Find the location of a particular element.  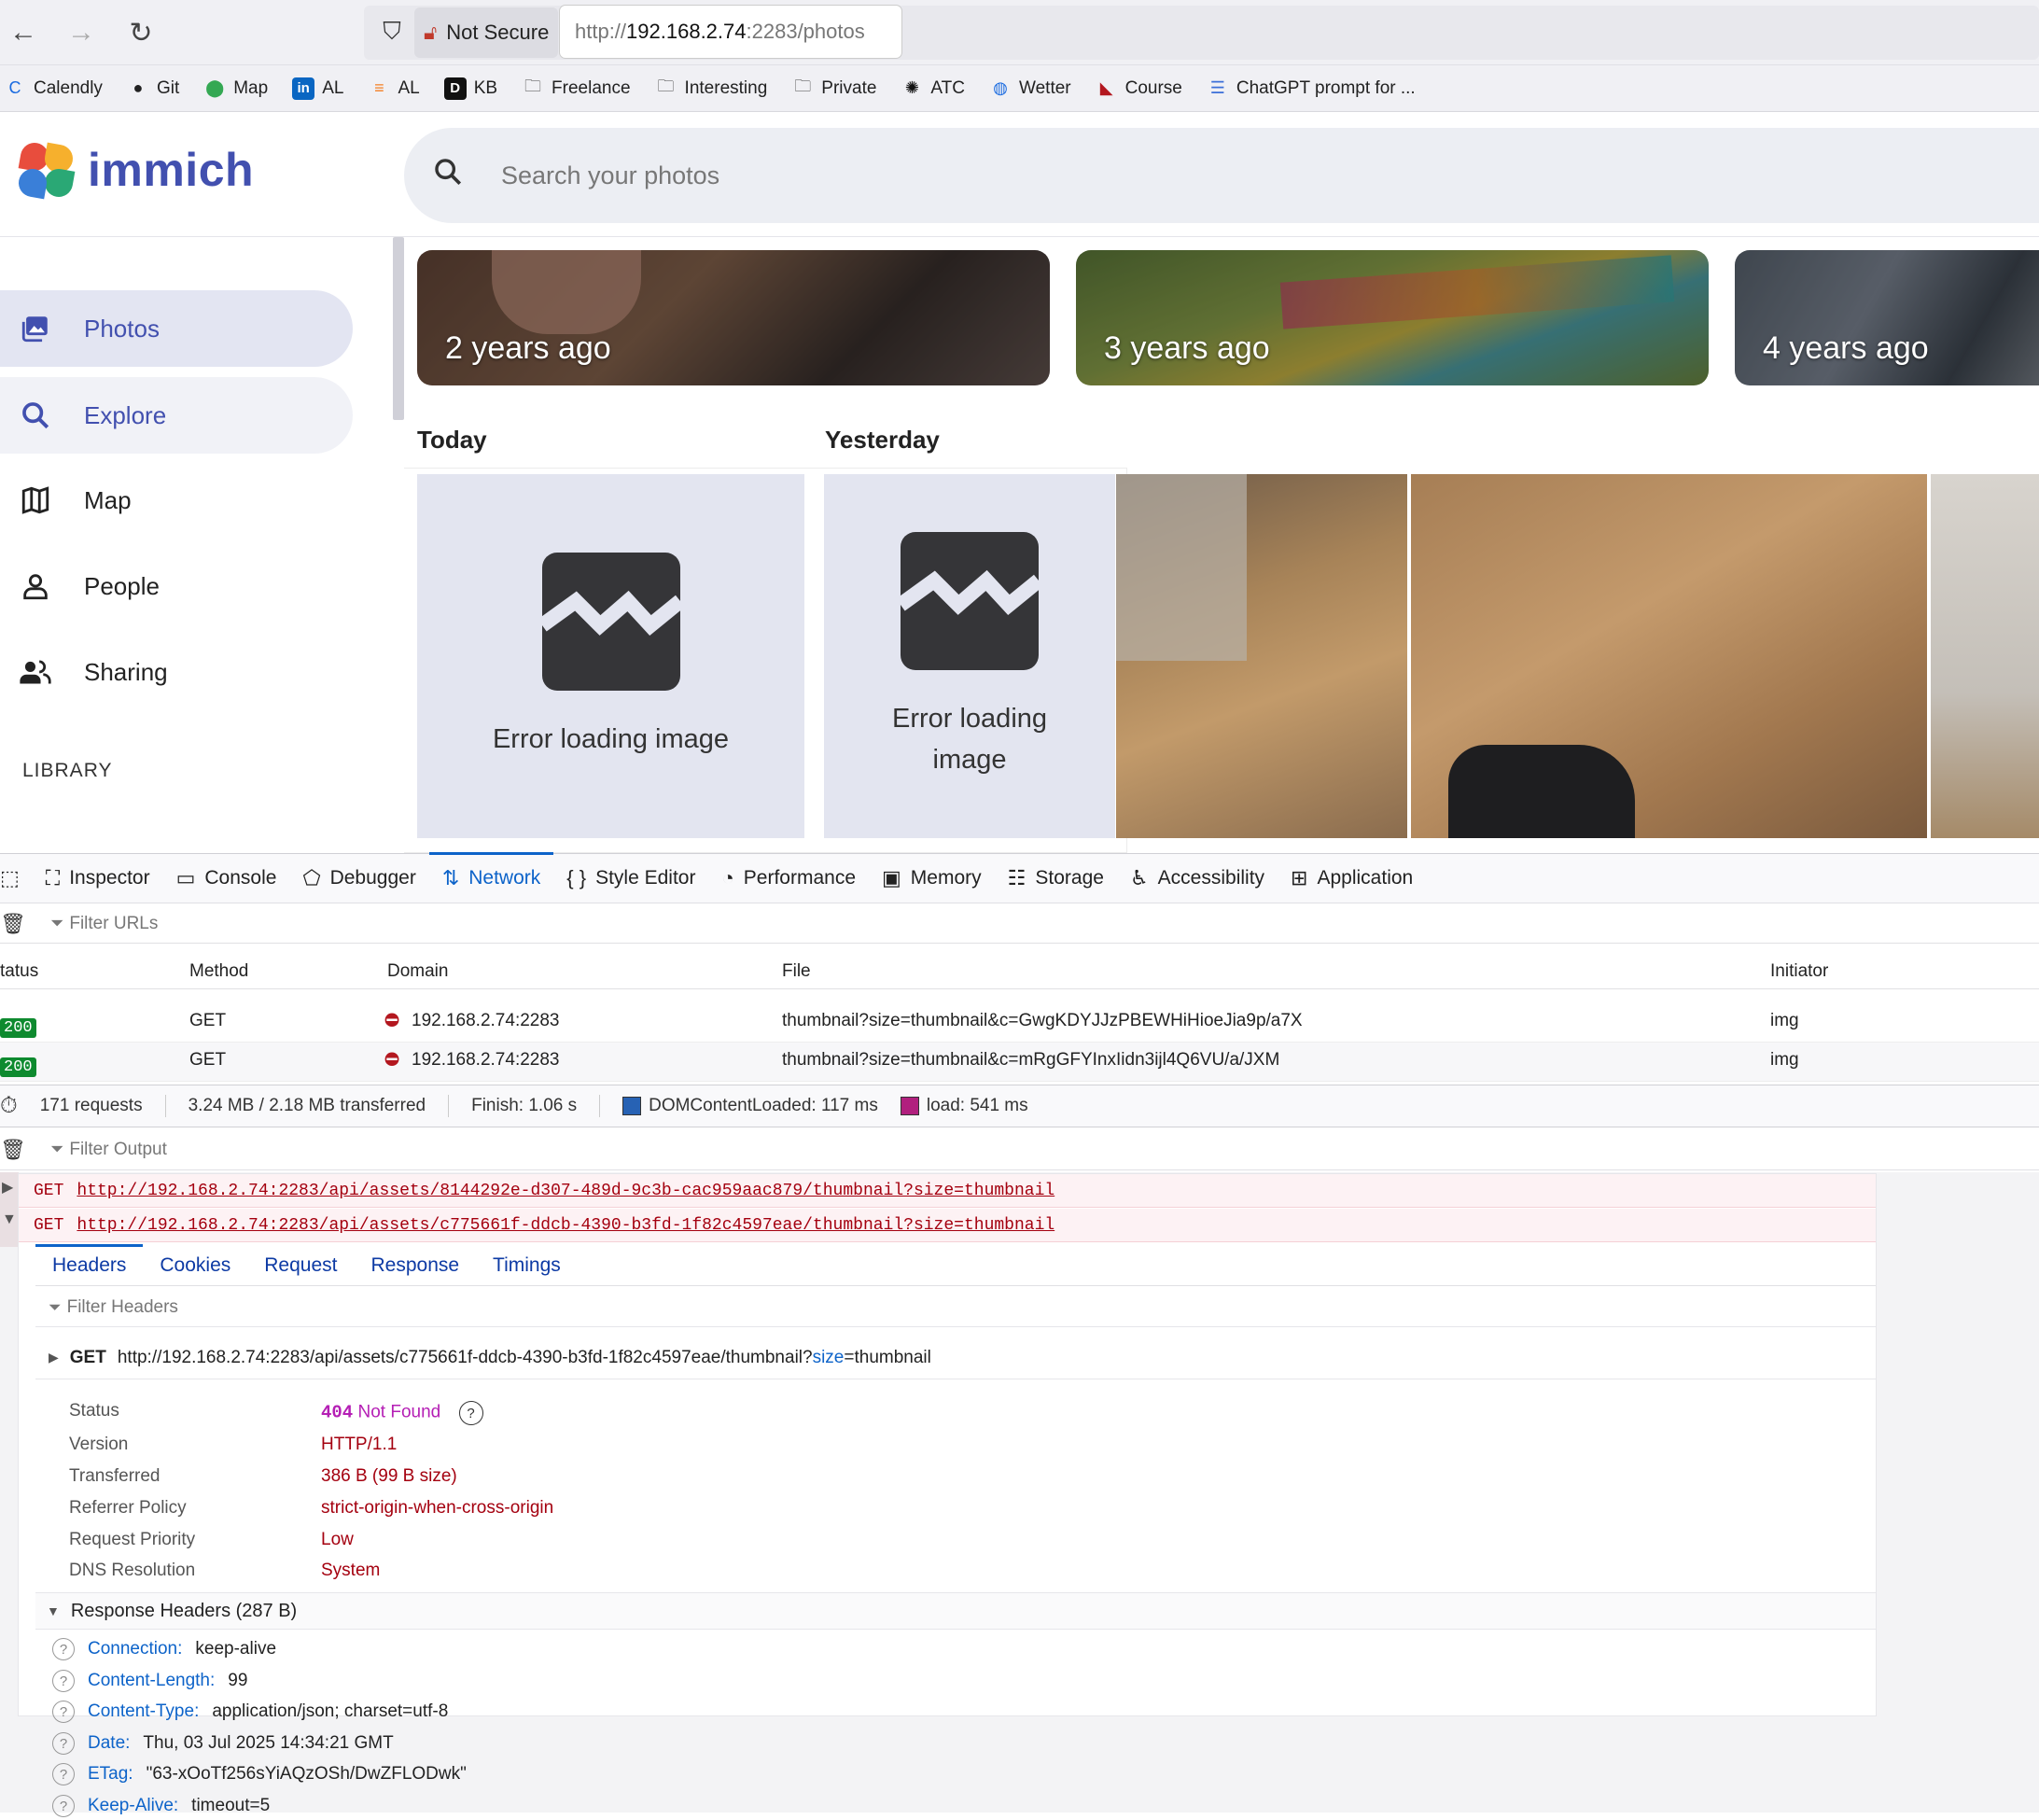

tab-memory: ▣ Memory is located at coordinates (932, 878).